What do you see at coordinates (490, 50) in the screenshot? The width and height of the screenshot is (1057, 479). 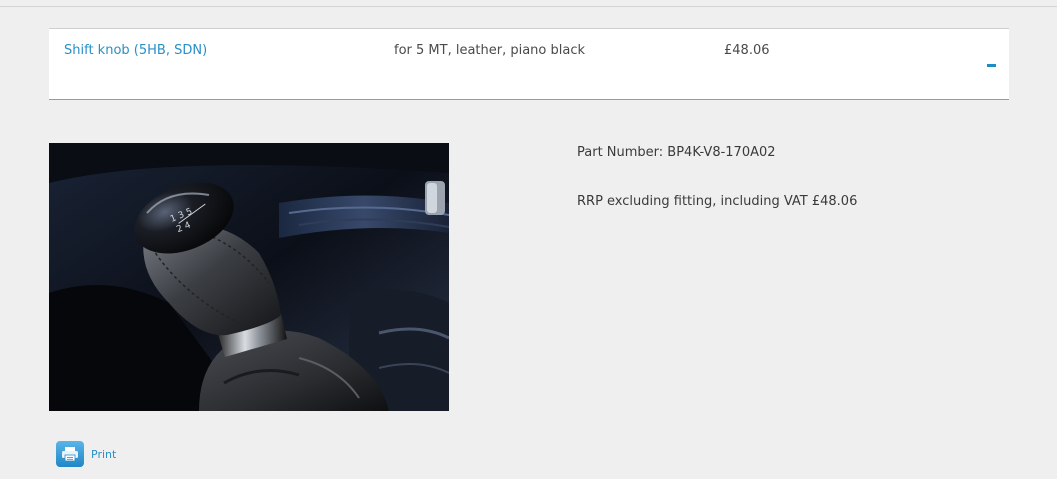 I see `accessory-description: for 5 MT, leather, piano black` at bounding box center [490, 50].